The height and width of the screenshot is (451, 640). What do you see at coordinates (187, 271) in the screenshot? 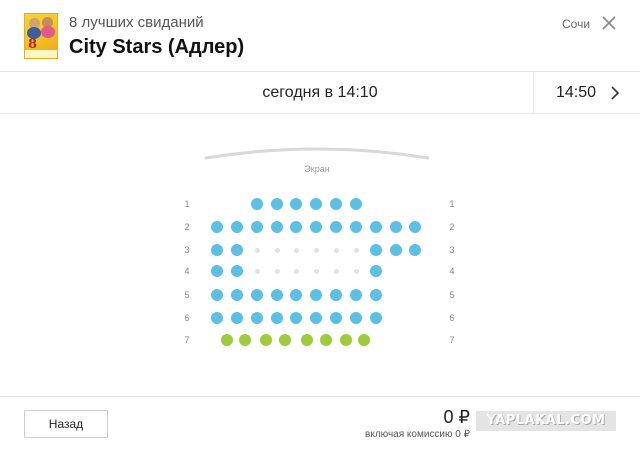
I see `row-number-left: 4` at bounding box center [187, 271].